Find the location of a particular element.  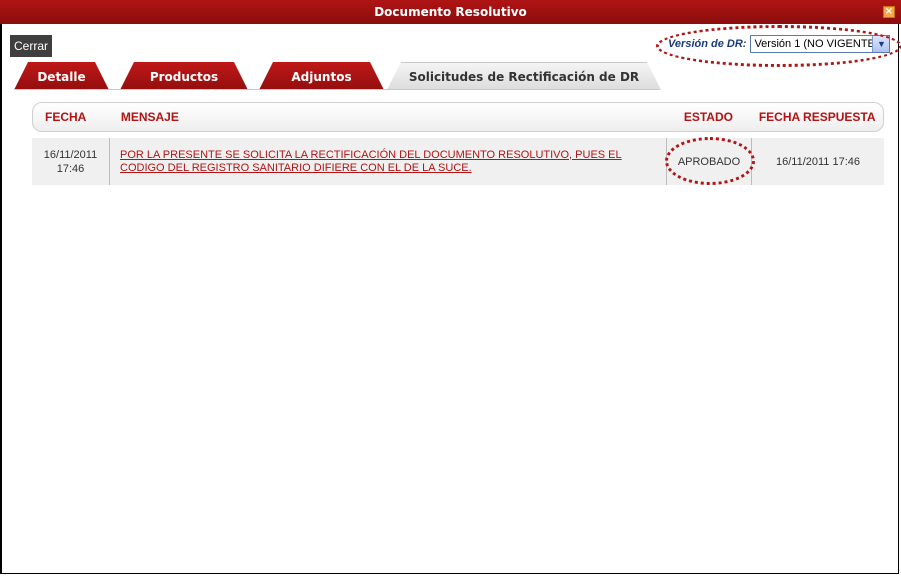

tab-label: Solicitudes de Rectificación de DR is located at coordinates (524, 77).